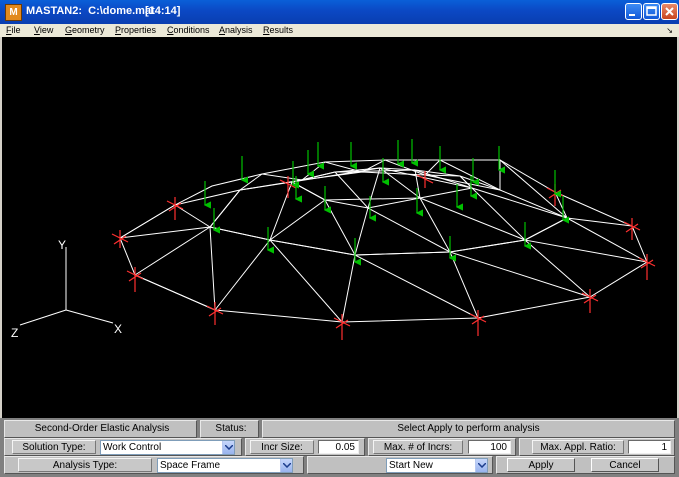 This screenshot has width=679, height=477. Describe the element at coordinates (633, 11) in the screenshot. I see `minimize-icon` at that location.